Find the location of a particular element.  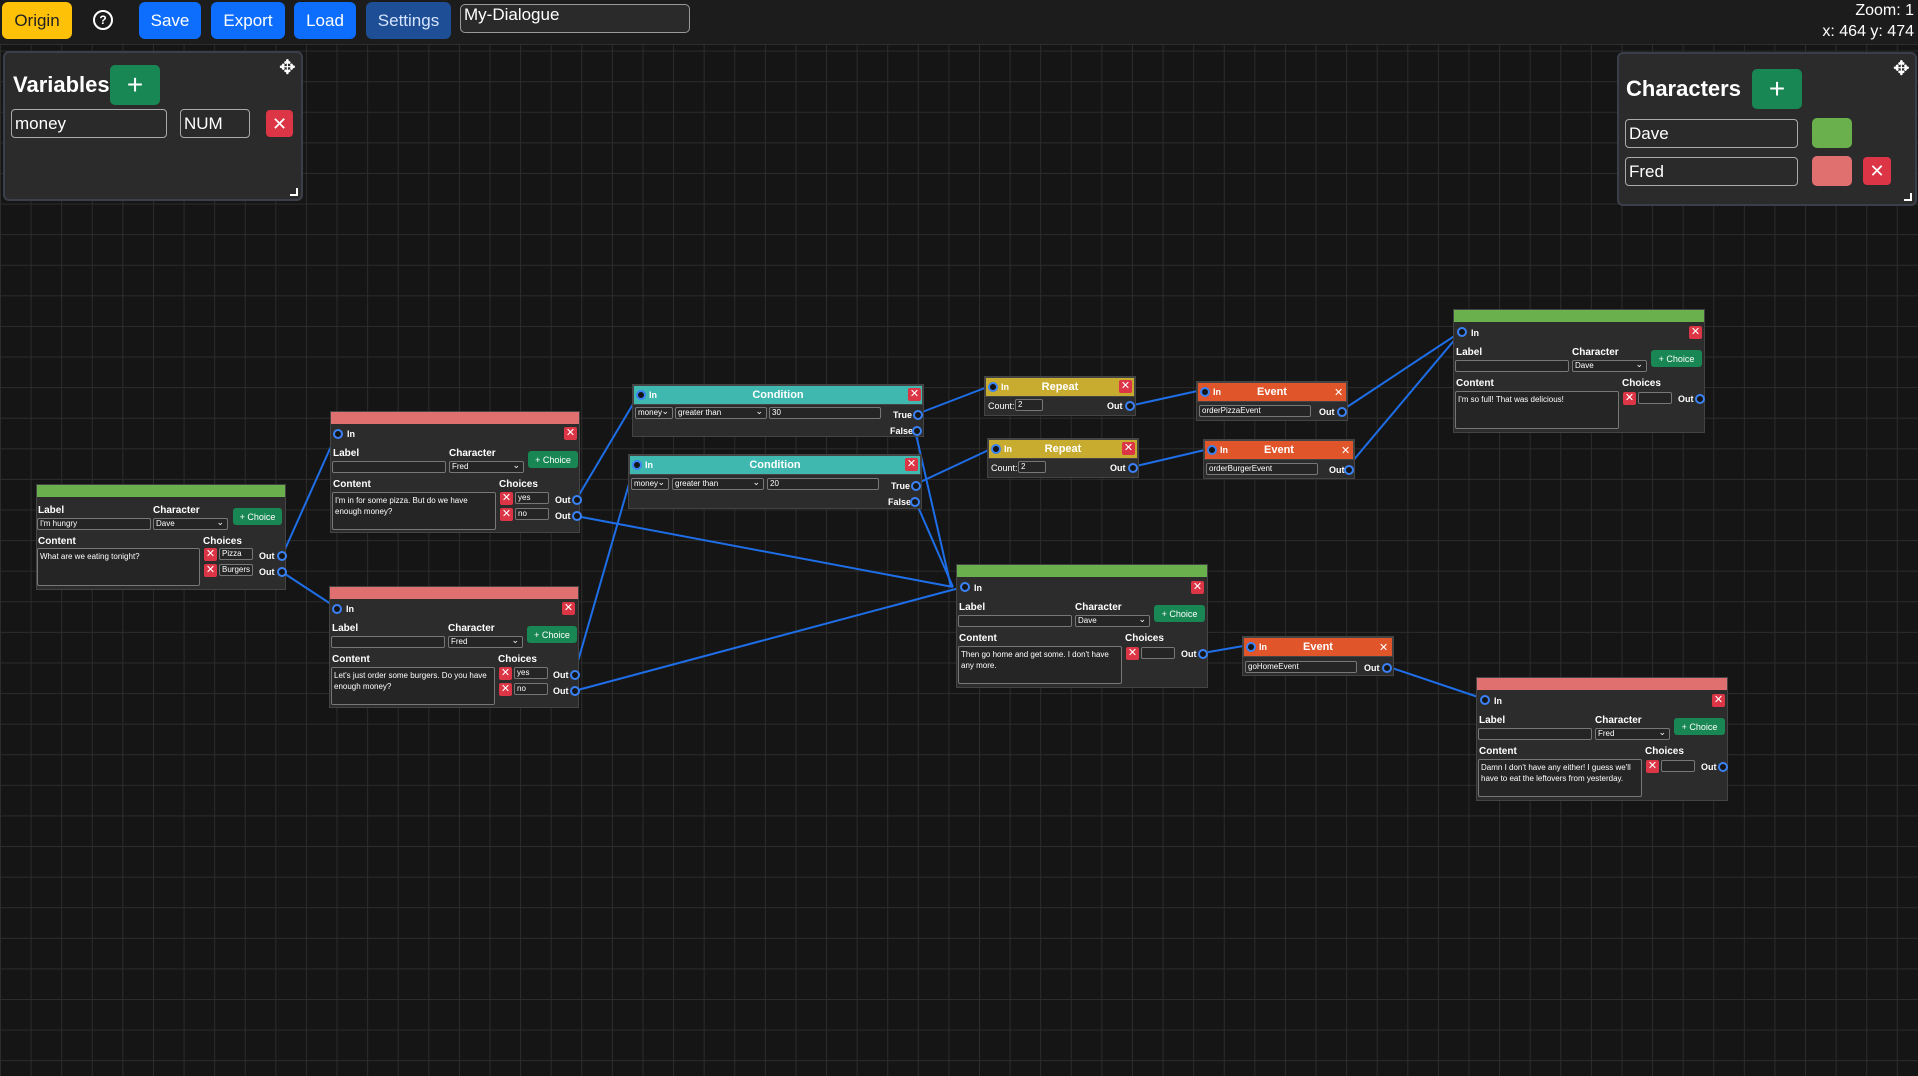

character-name-input: Dave is located at coordinates (1711, 133).